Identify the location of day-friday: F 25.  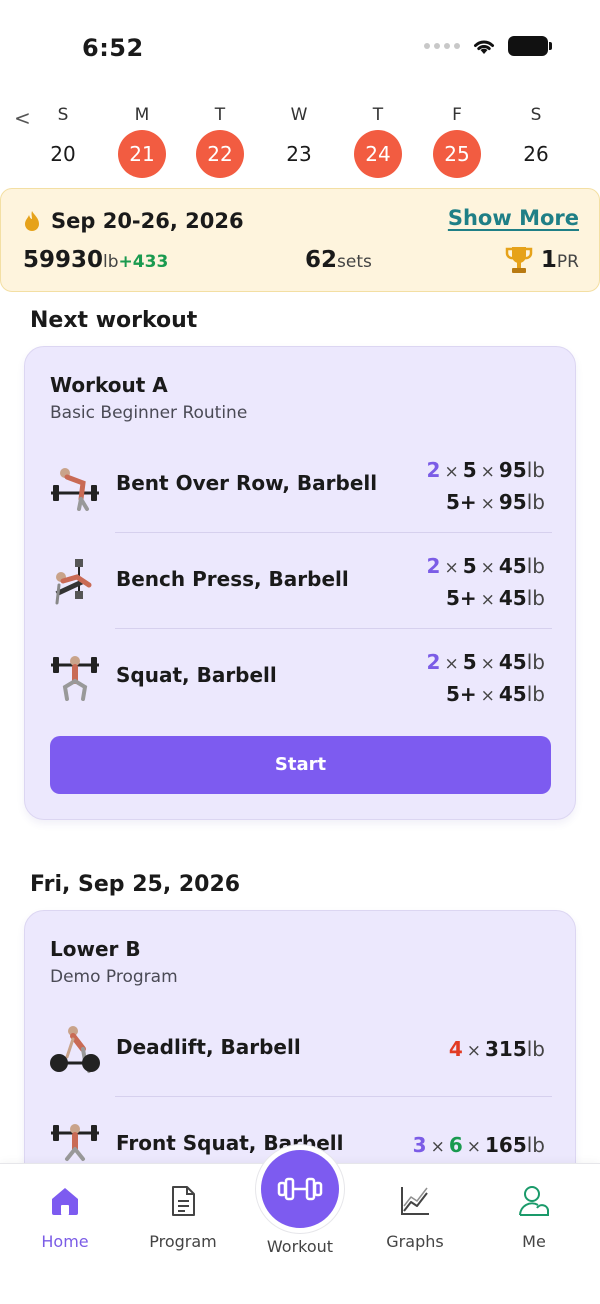
(457, 139).